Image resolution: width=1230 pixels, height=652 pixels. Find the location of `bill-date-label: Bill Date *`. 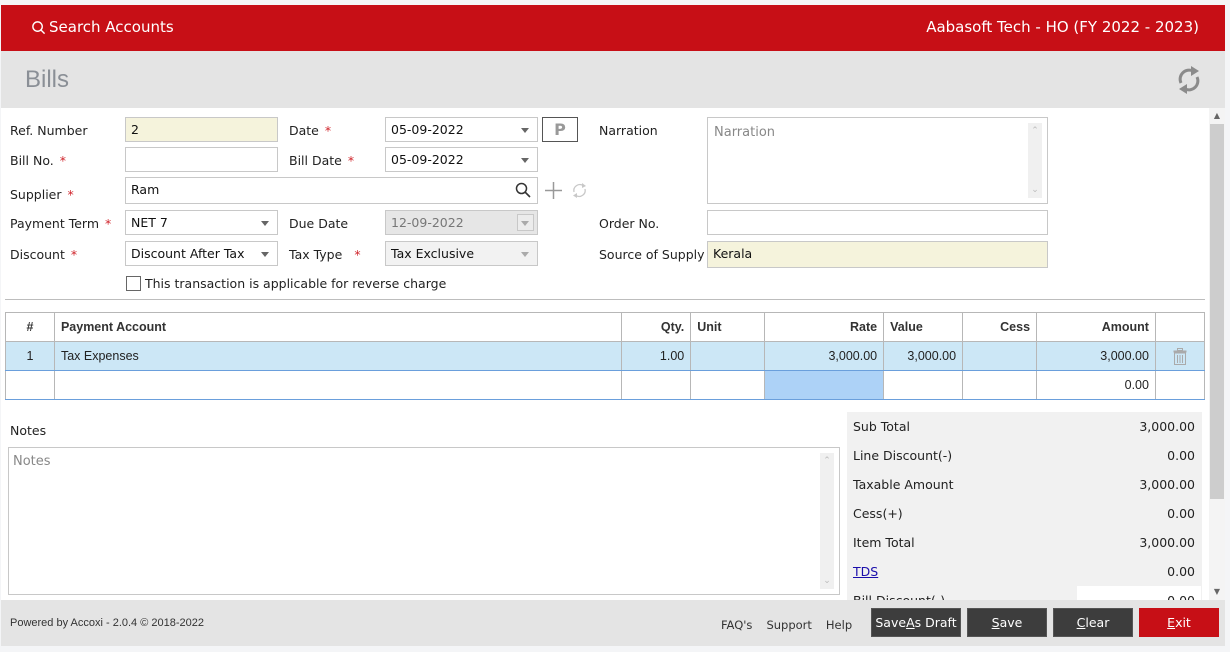

bill-date-label: Bill Date * is located at coordinates (322, 160).